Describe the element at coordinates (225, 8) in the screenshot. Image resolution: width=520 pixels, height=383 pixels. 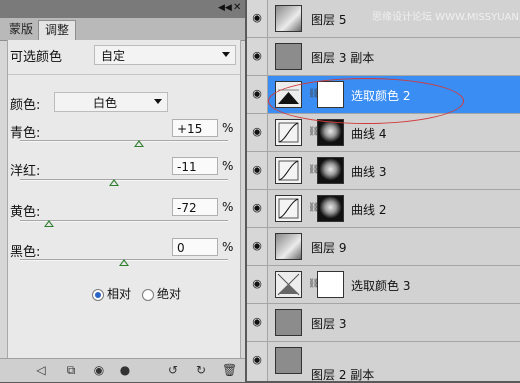
I see `collapse-icon: ◀◀` at that location.